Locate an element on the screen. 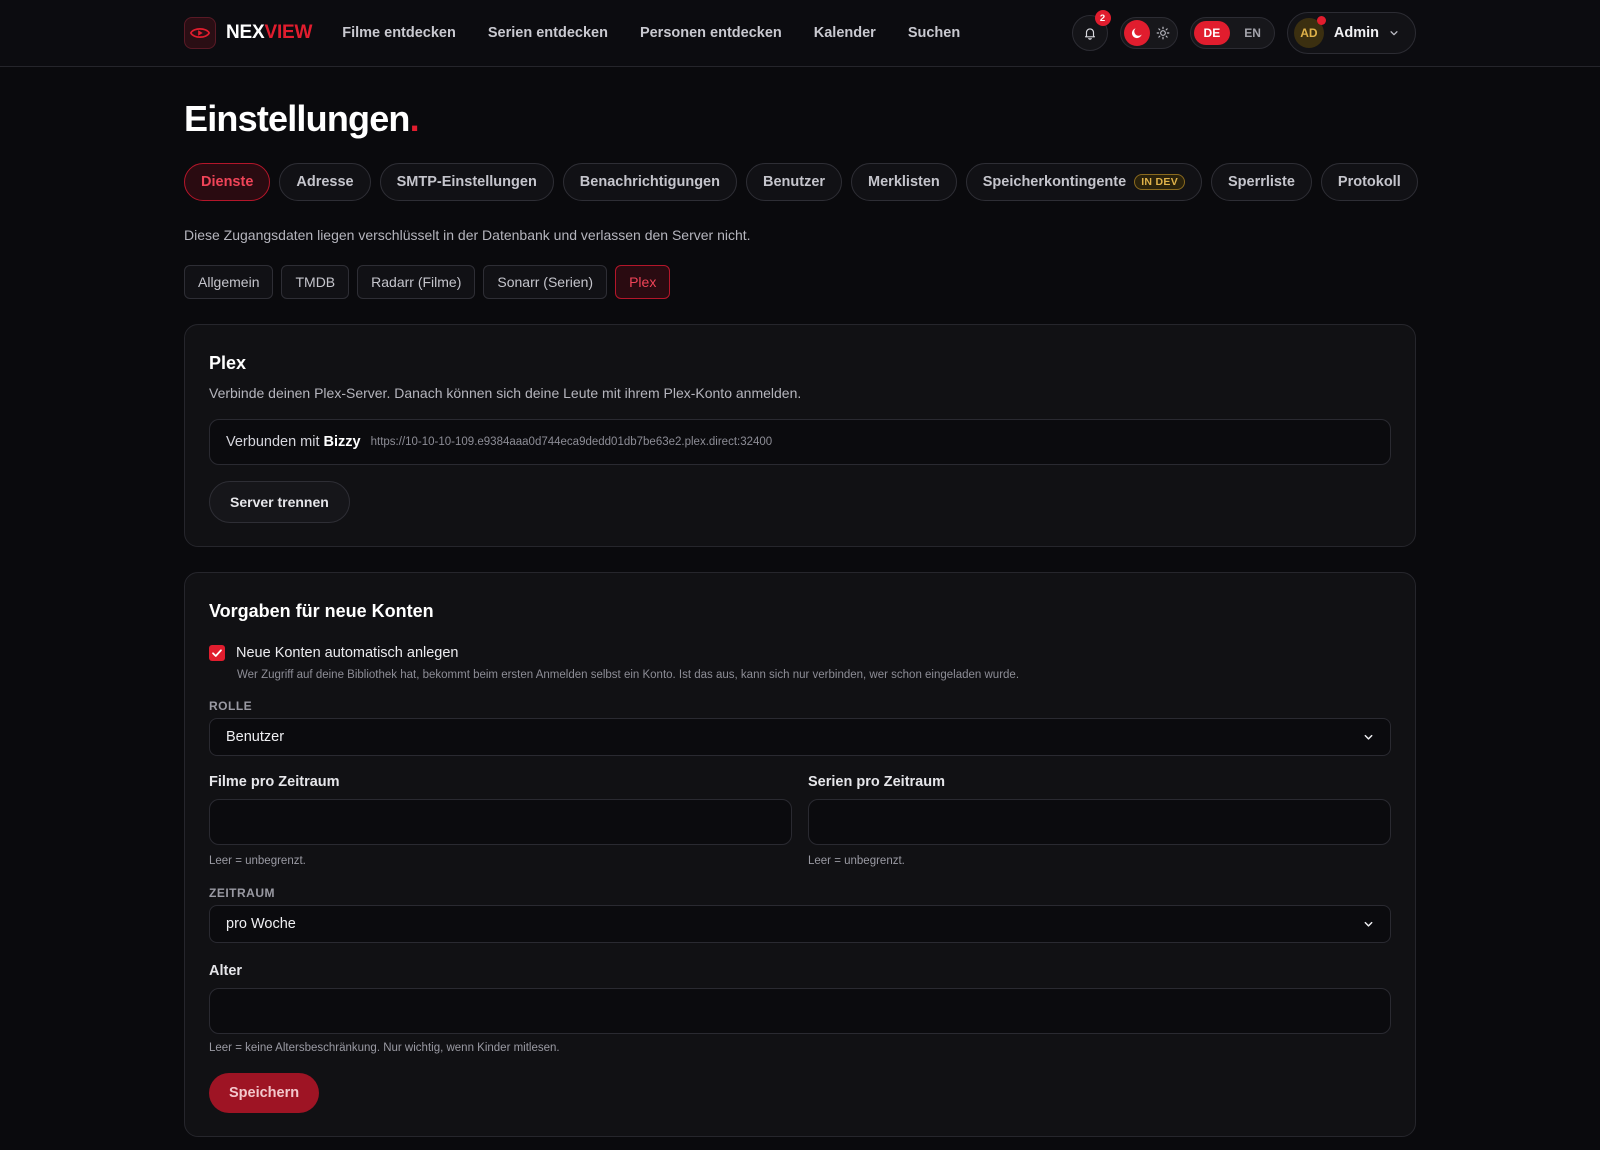  connected-prefix: Verbunden mit is located at coordinates (273, 442).